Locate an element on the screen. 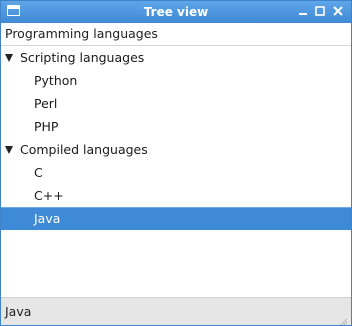 Image resolution: width=352 pixels, height=326 pixels. column-header-label: Programming languages is located at coordinates (81, 33).